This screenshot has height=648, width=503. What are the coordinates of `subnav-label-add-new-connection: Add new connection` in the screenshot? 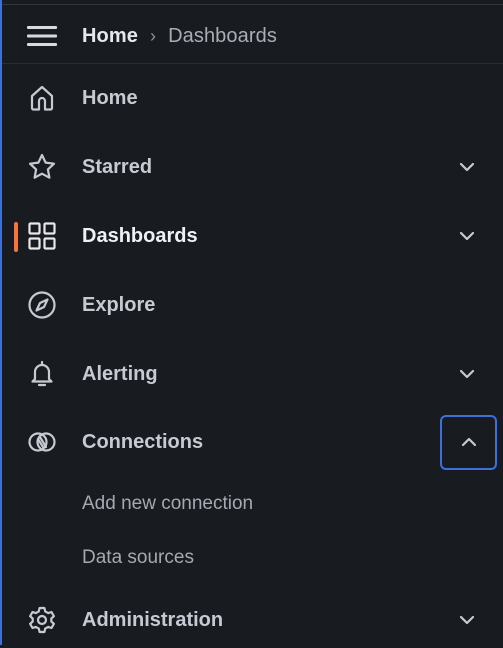 It's located at (168, 503).